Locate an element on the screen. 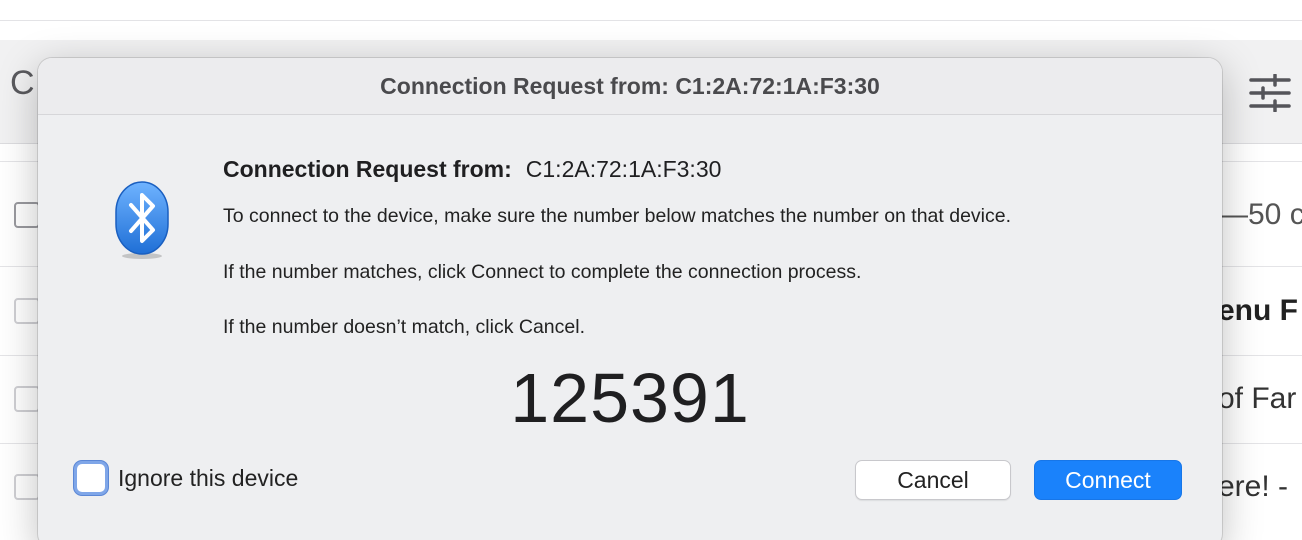  background-row-text: of Far is located at coordinates (1257, 398).